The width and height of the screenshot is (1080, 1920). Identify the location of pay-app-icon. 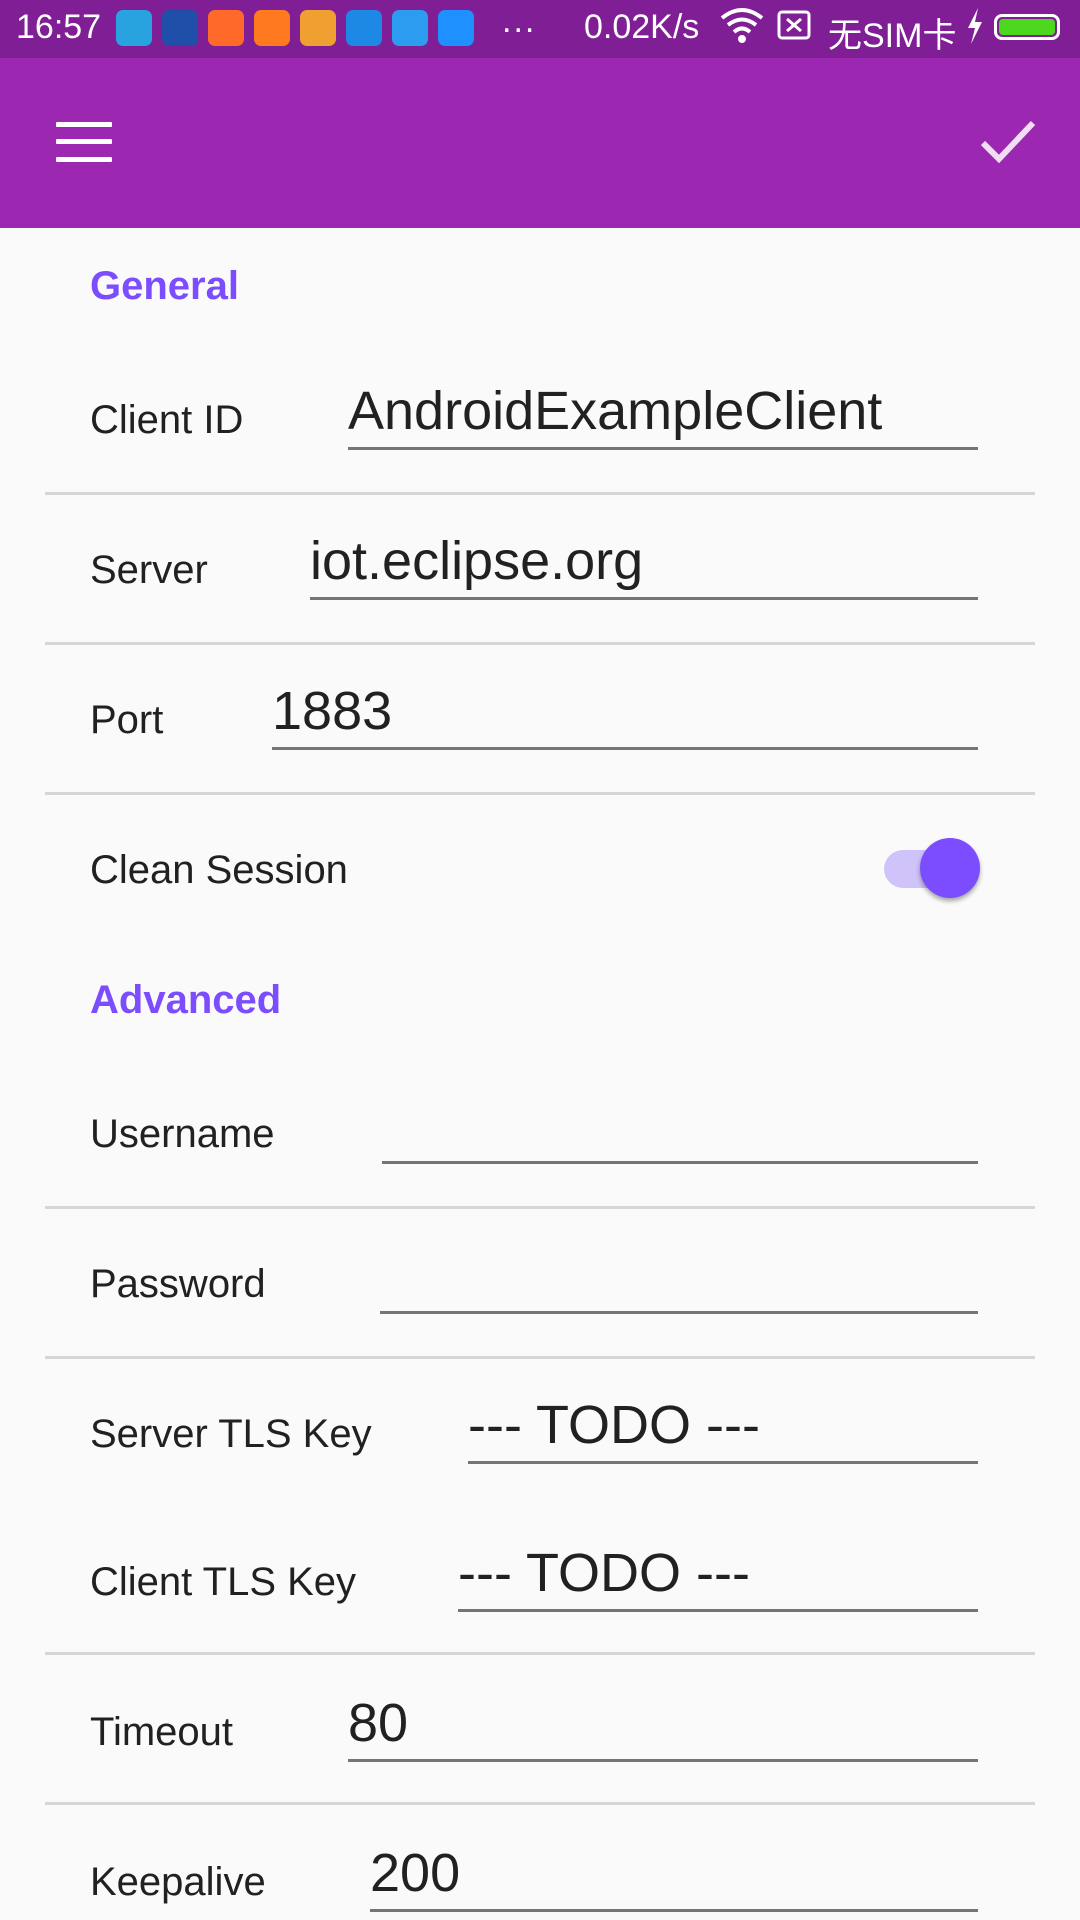
(364, 28).